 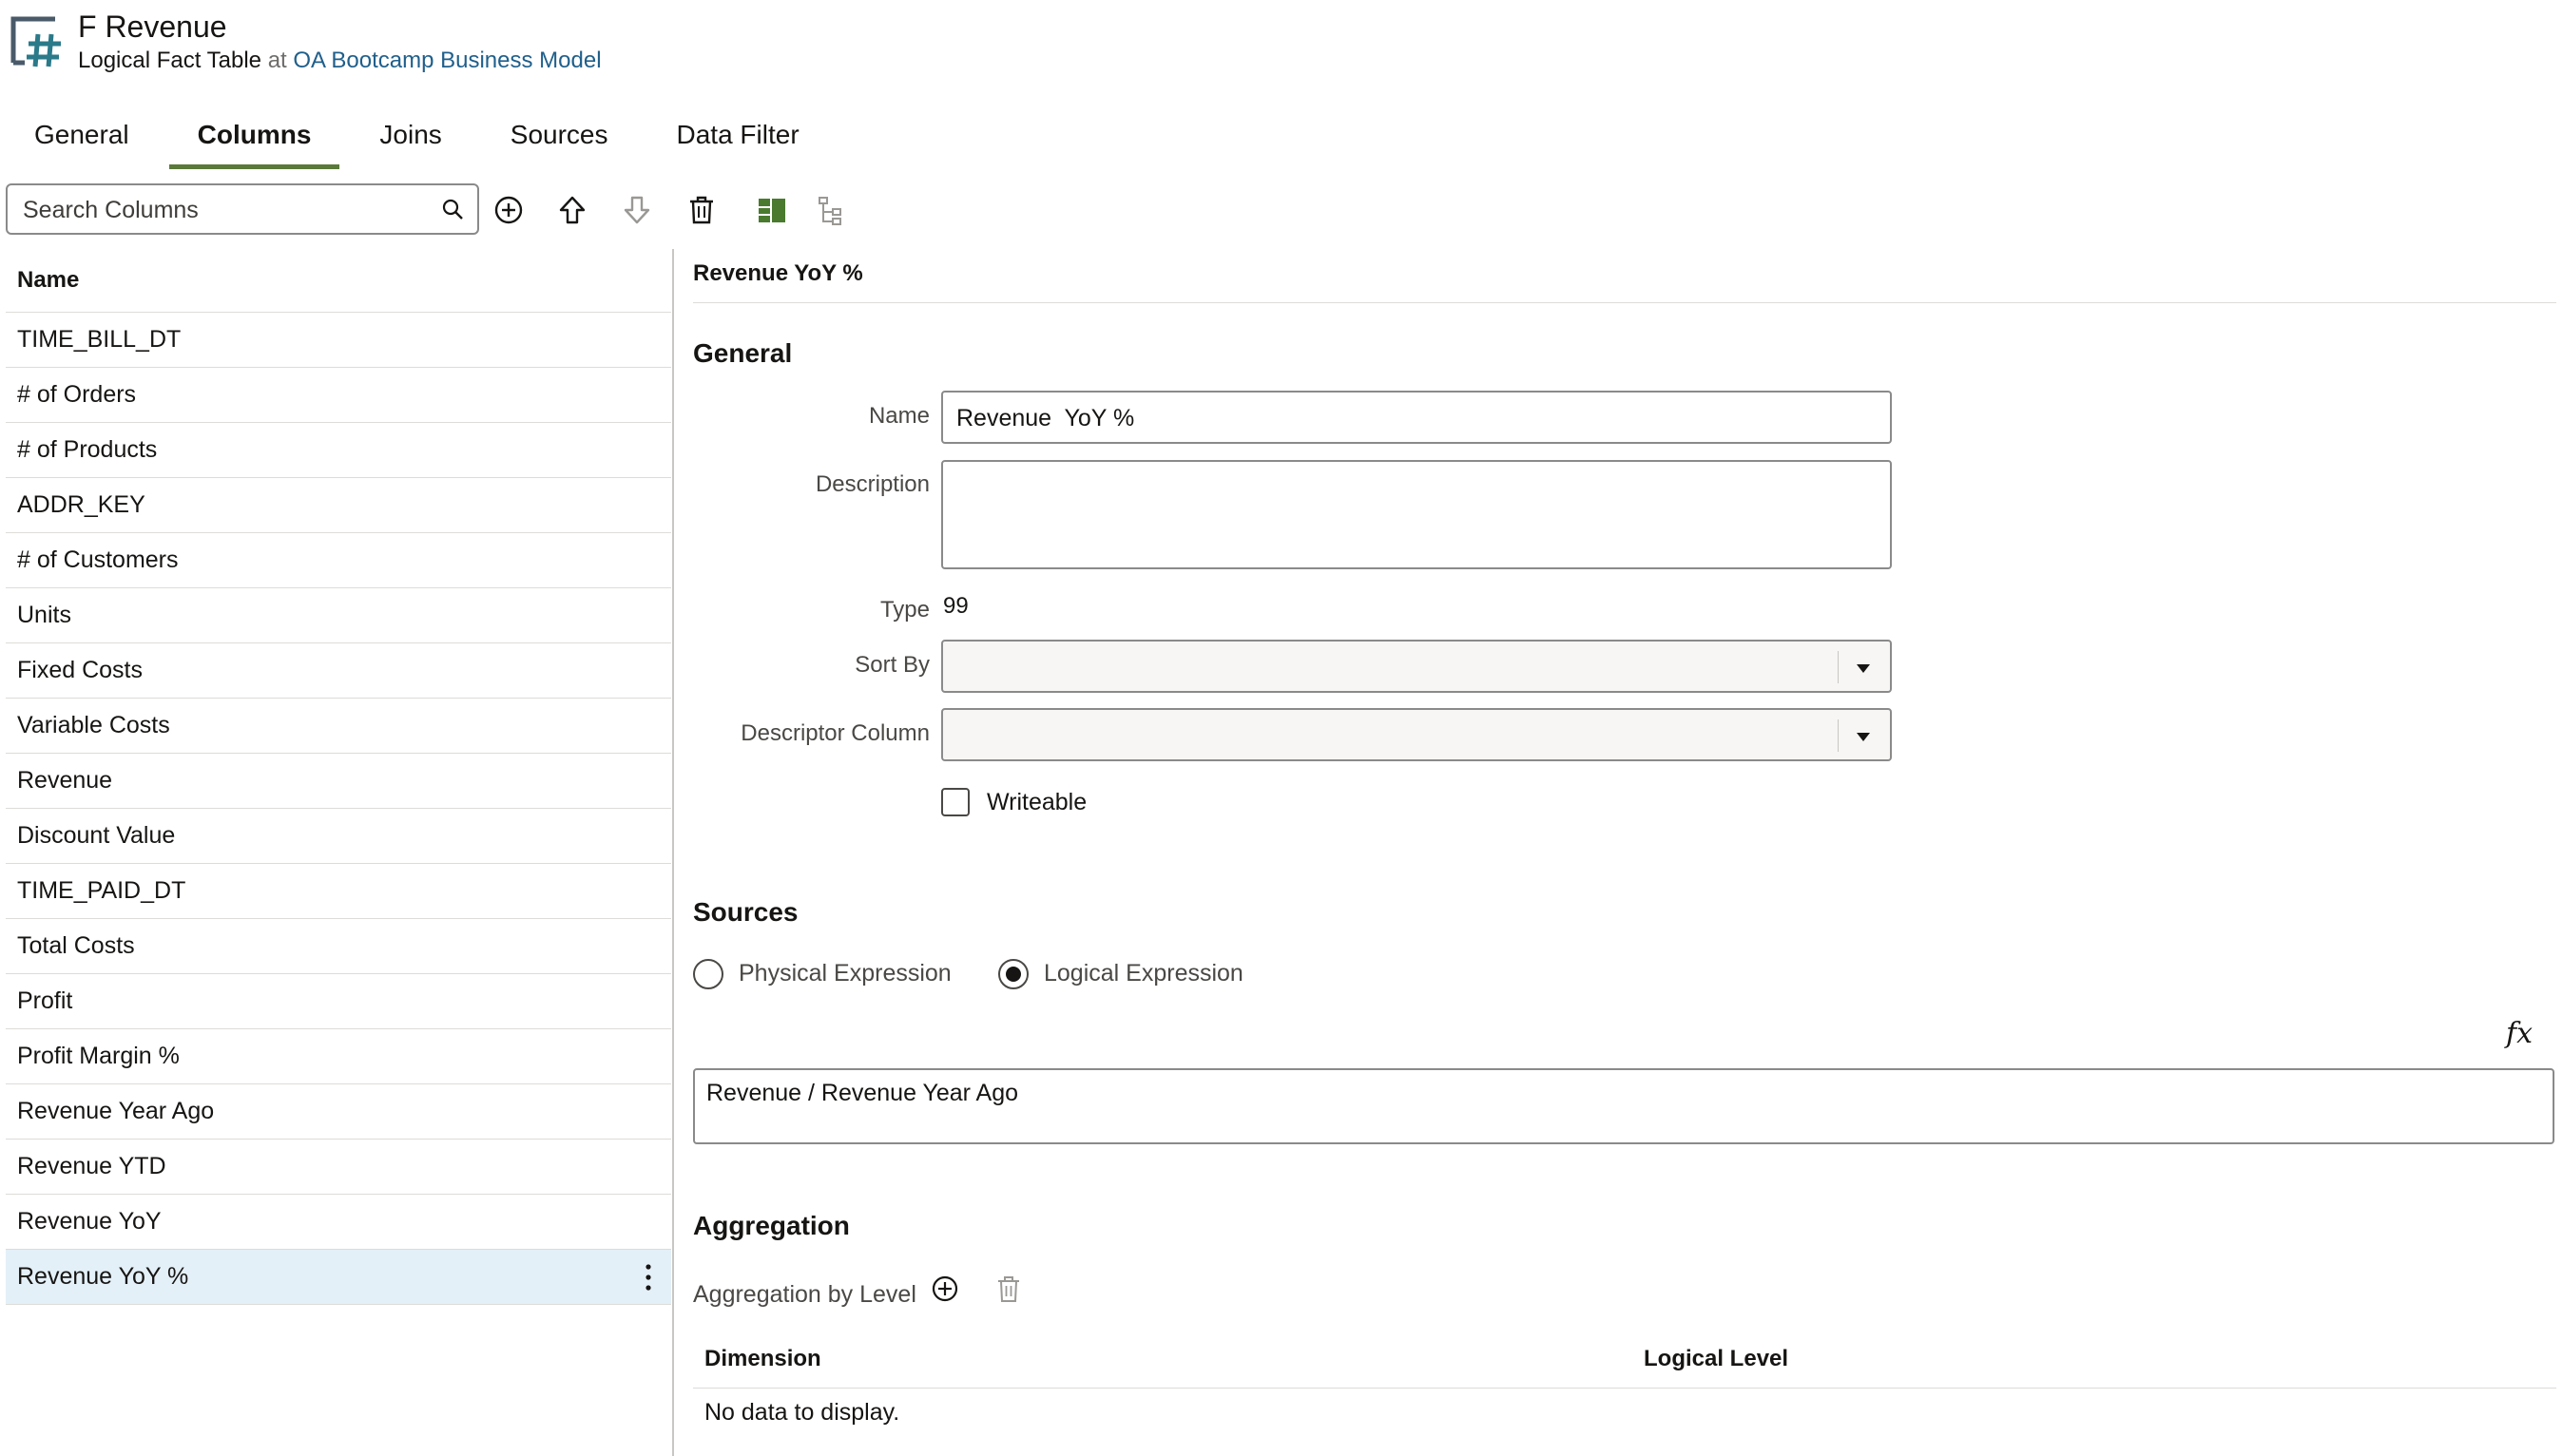 I want to click on descriptor-column-label: Descriptor Column, so click(x=835, y=733).